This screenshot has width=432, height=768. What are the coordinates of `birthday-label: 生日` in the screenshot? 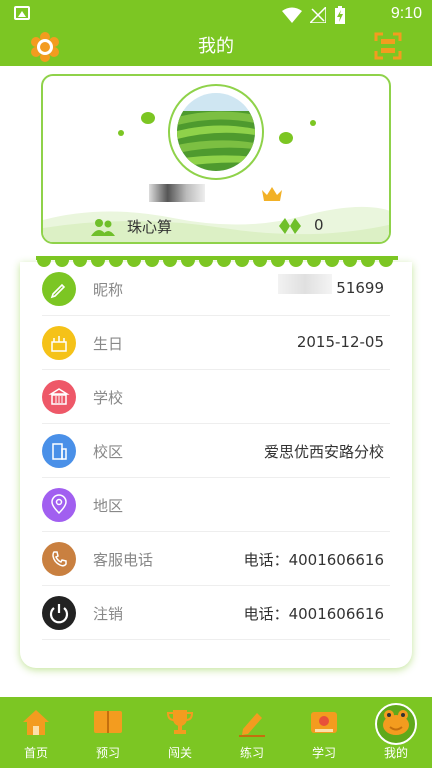 It's located at (108, 344).